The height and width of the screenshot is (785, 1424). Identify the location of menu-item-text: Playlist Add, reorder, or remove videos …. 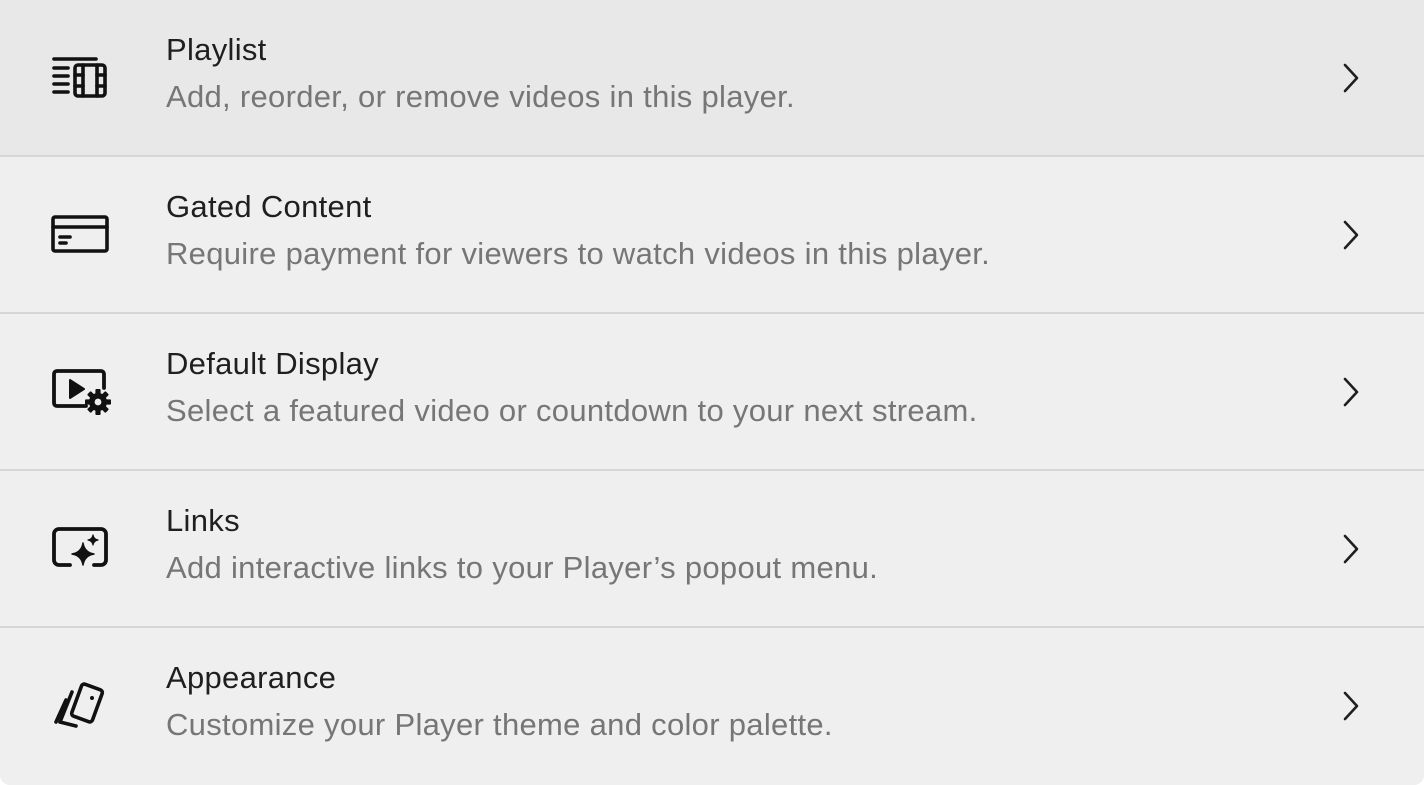
(735, 73).